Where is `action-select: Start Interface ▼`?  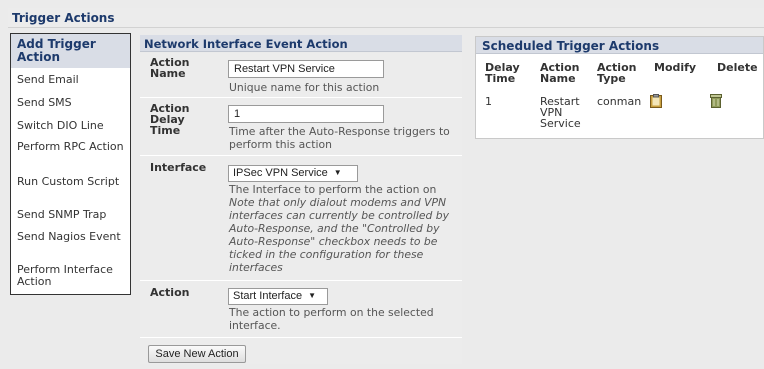
action-select: Start Interface ▼ is located at coordinates (278, 296).